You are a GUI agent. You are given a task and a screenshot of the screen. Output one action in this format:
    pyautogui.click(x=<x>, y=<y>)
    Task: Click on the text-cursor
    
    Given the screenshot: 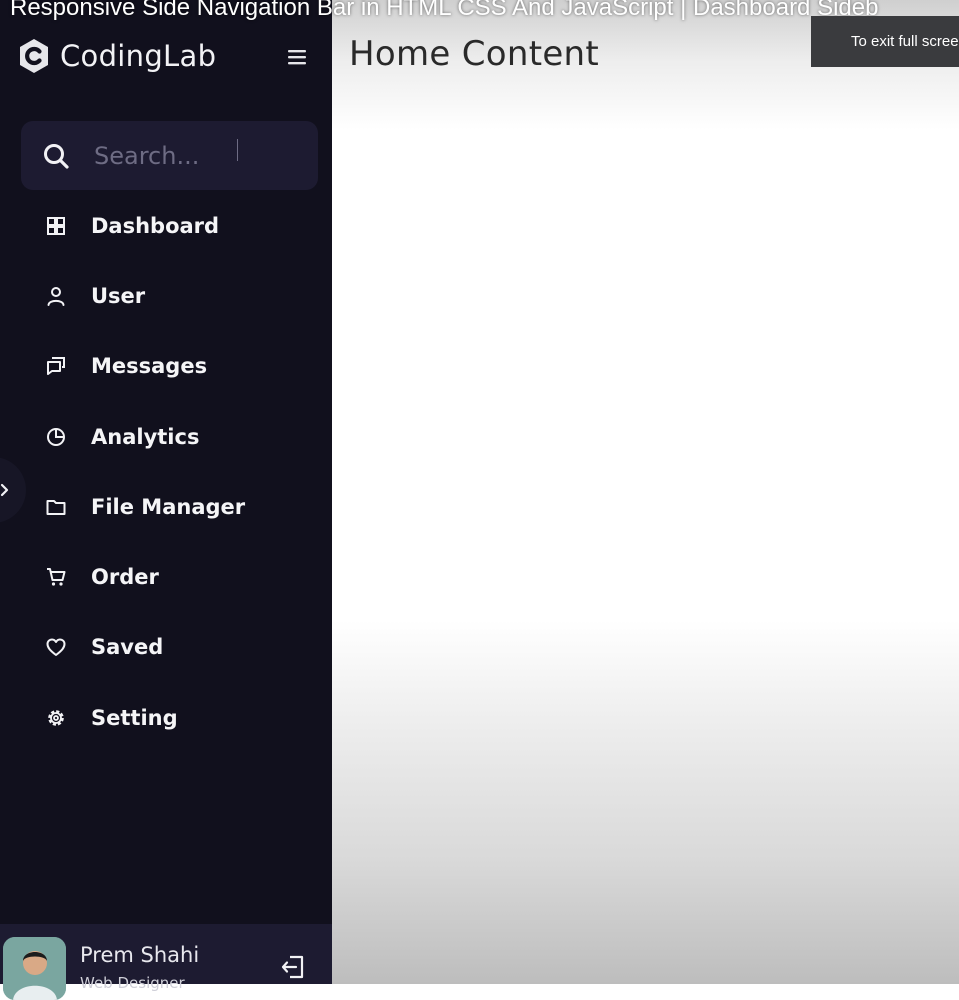 What is the action you would take?
    pyautogui.click(x=237, y=150)
    